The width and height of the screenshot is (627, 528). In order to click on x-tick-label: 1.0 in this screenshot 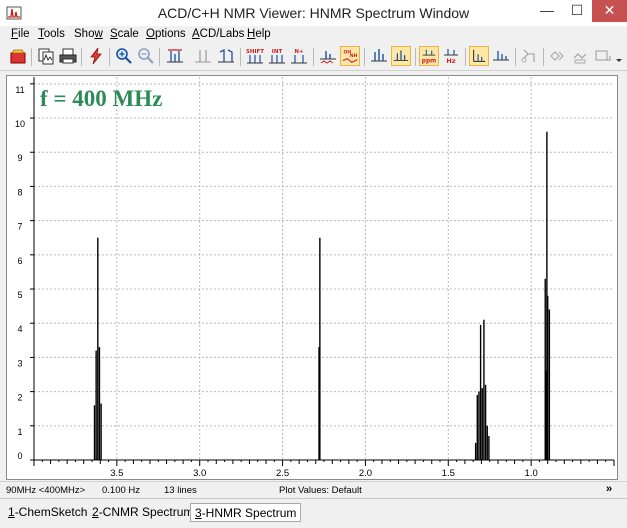, I will do `click(531, 473)`.